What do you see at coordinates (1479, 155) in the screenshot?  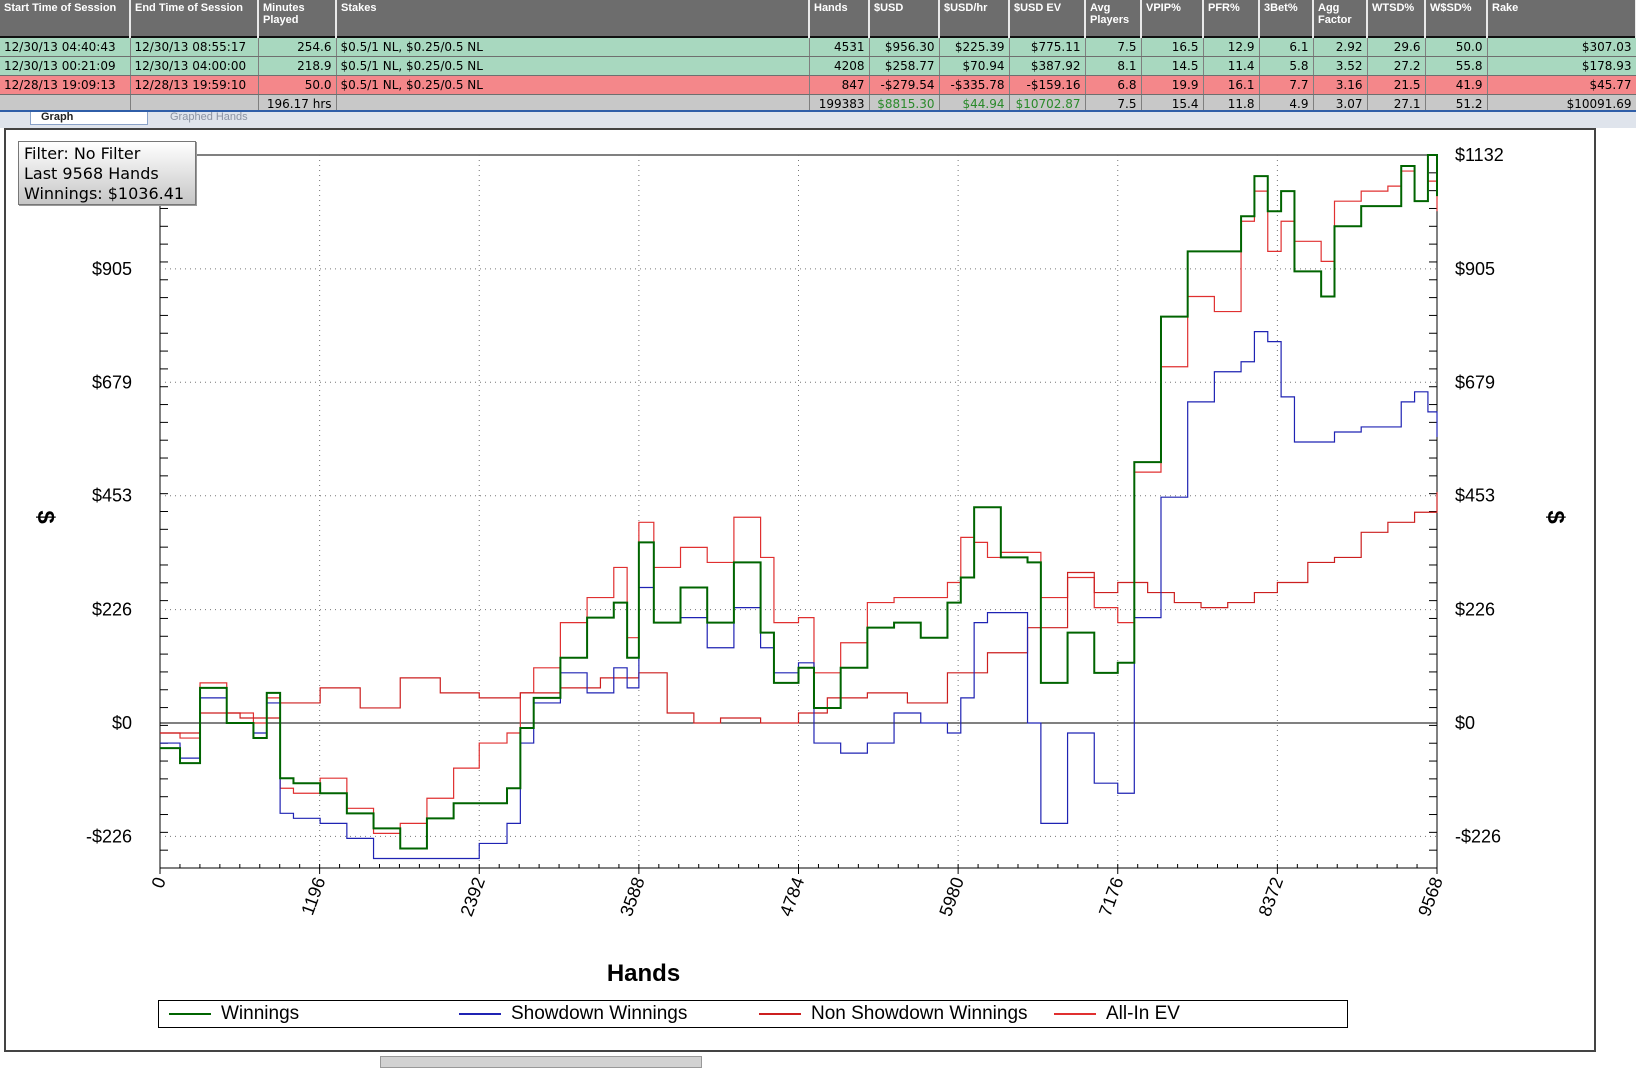 I see `y-tick-label-right: $1132` at bounding box center [1479, 155].